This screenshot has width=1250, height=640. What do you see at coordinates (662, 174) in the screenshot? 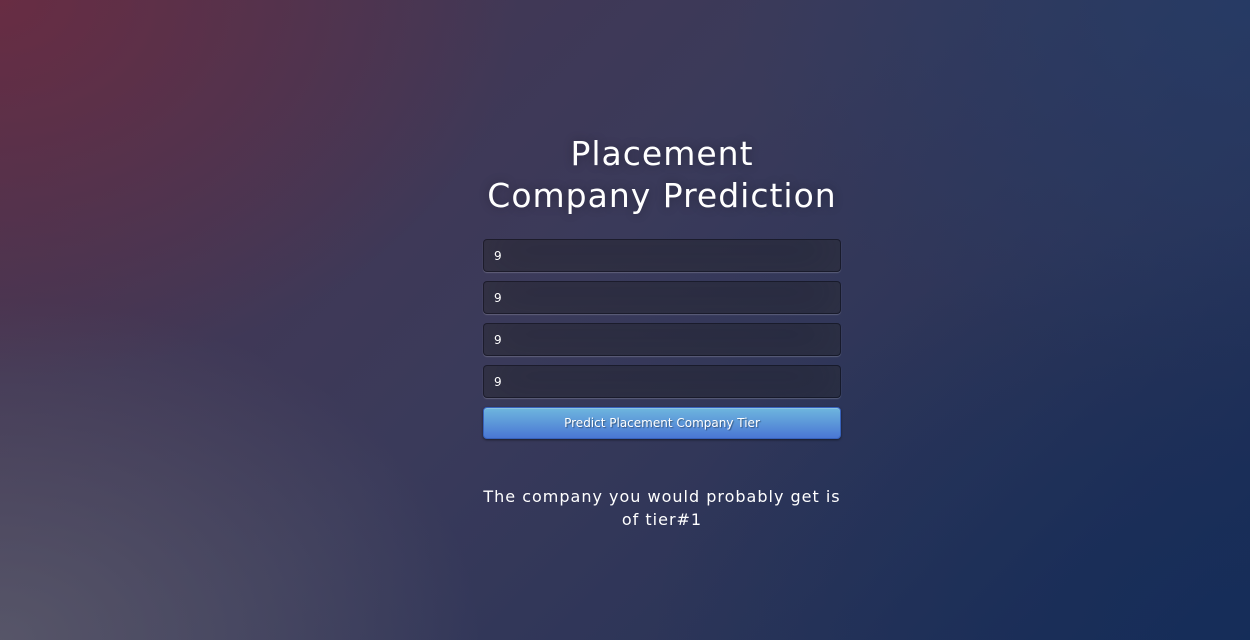
I see `page-title: Placement Company Prediction` at bounding box center [662, 174].